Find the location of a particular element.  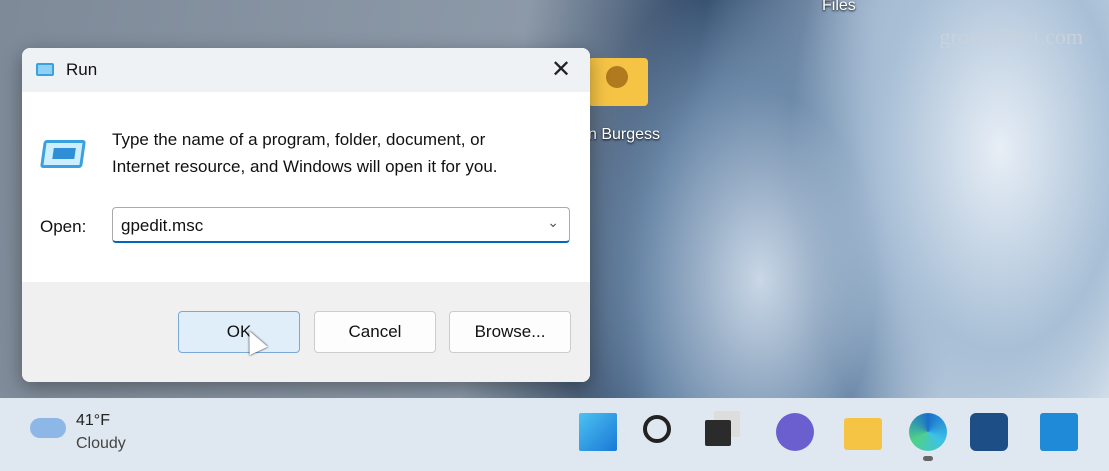

remote-desktop-icon is located at coordinates (1059, 432).